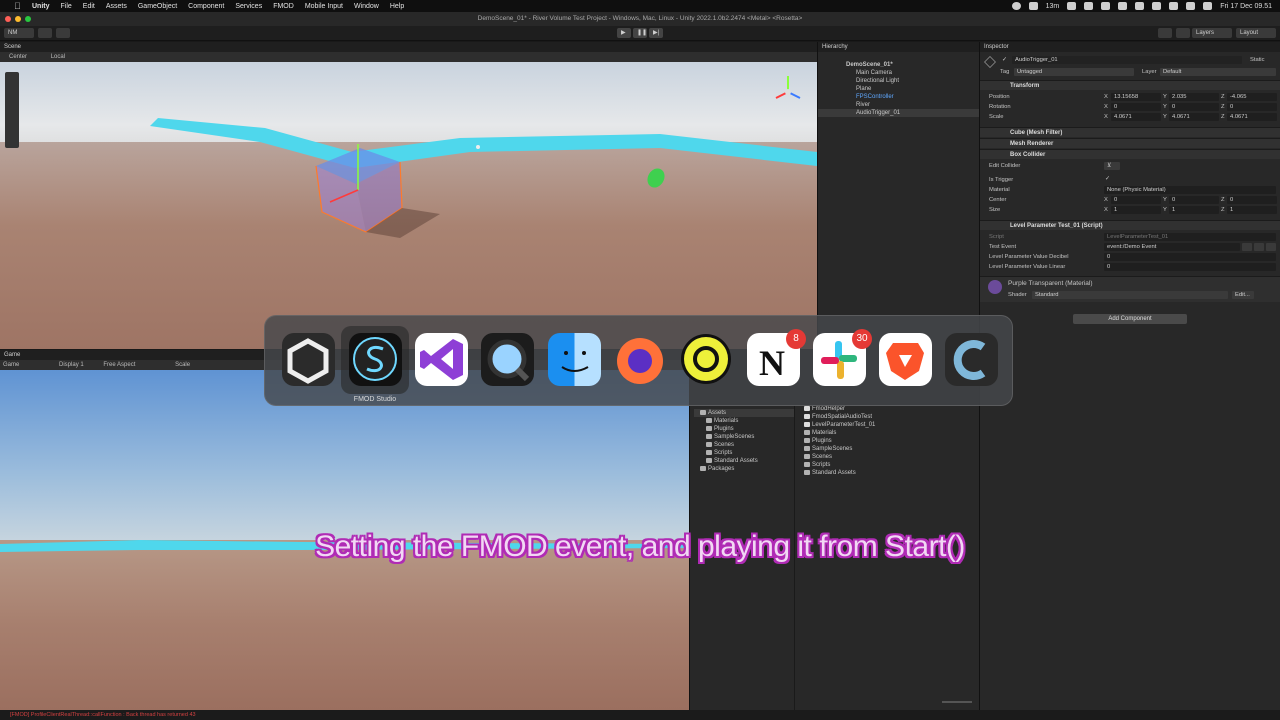 The height and width of the screenshot is (720, 1280). Describe the element at coordinates (1123, 6) in the screenshot. I see `bluetooth-icon` at that location.